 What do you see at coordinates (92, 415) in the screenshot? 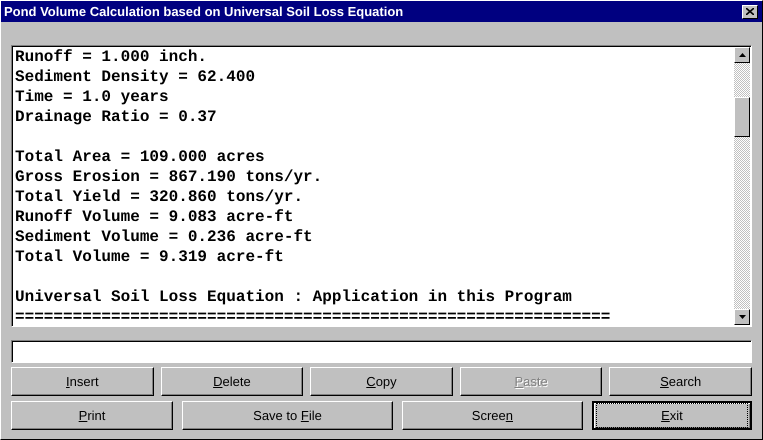
I see `command-button: Print` at bounding box center [92, 415].